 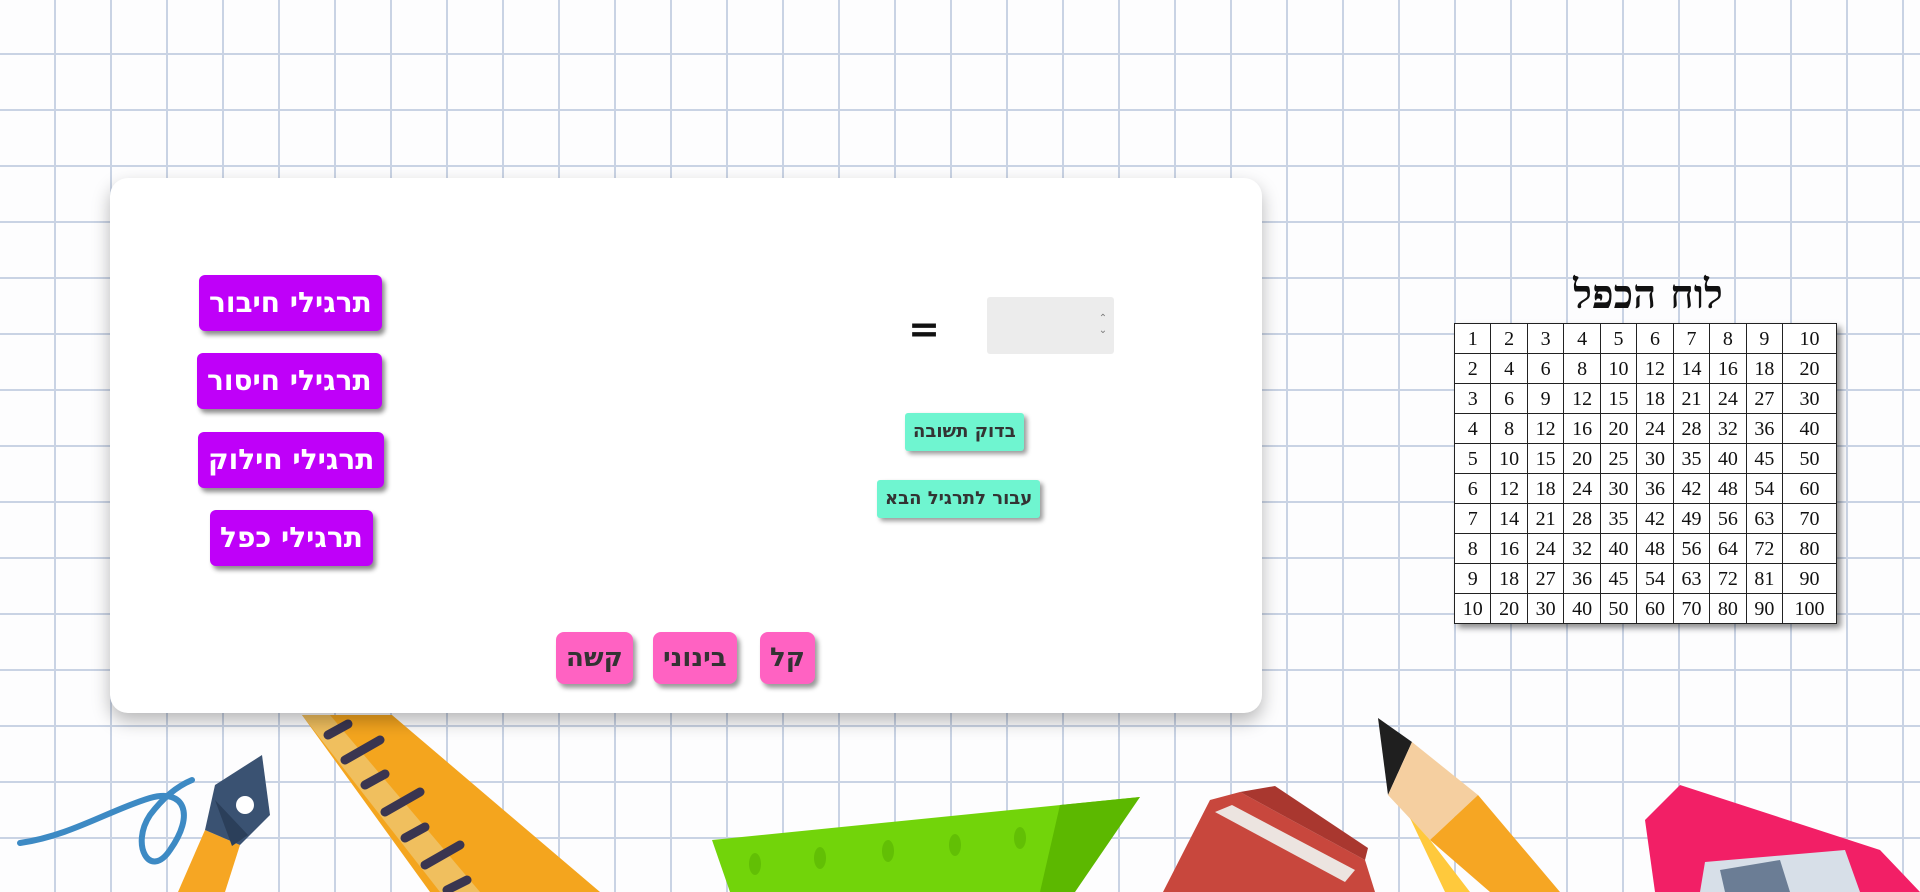 I want to click on table-cell: 25, so click(x=1618, y=458).